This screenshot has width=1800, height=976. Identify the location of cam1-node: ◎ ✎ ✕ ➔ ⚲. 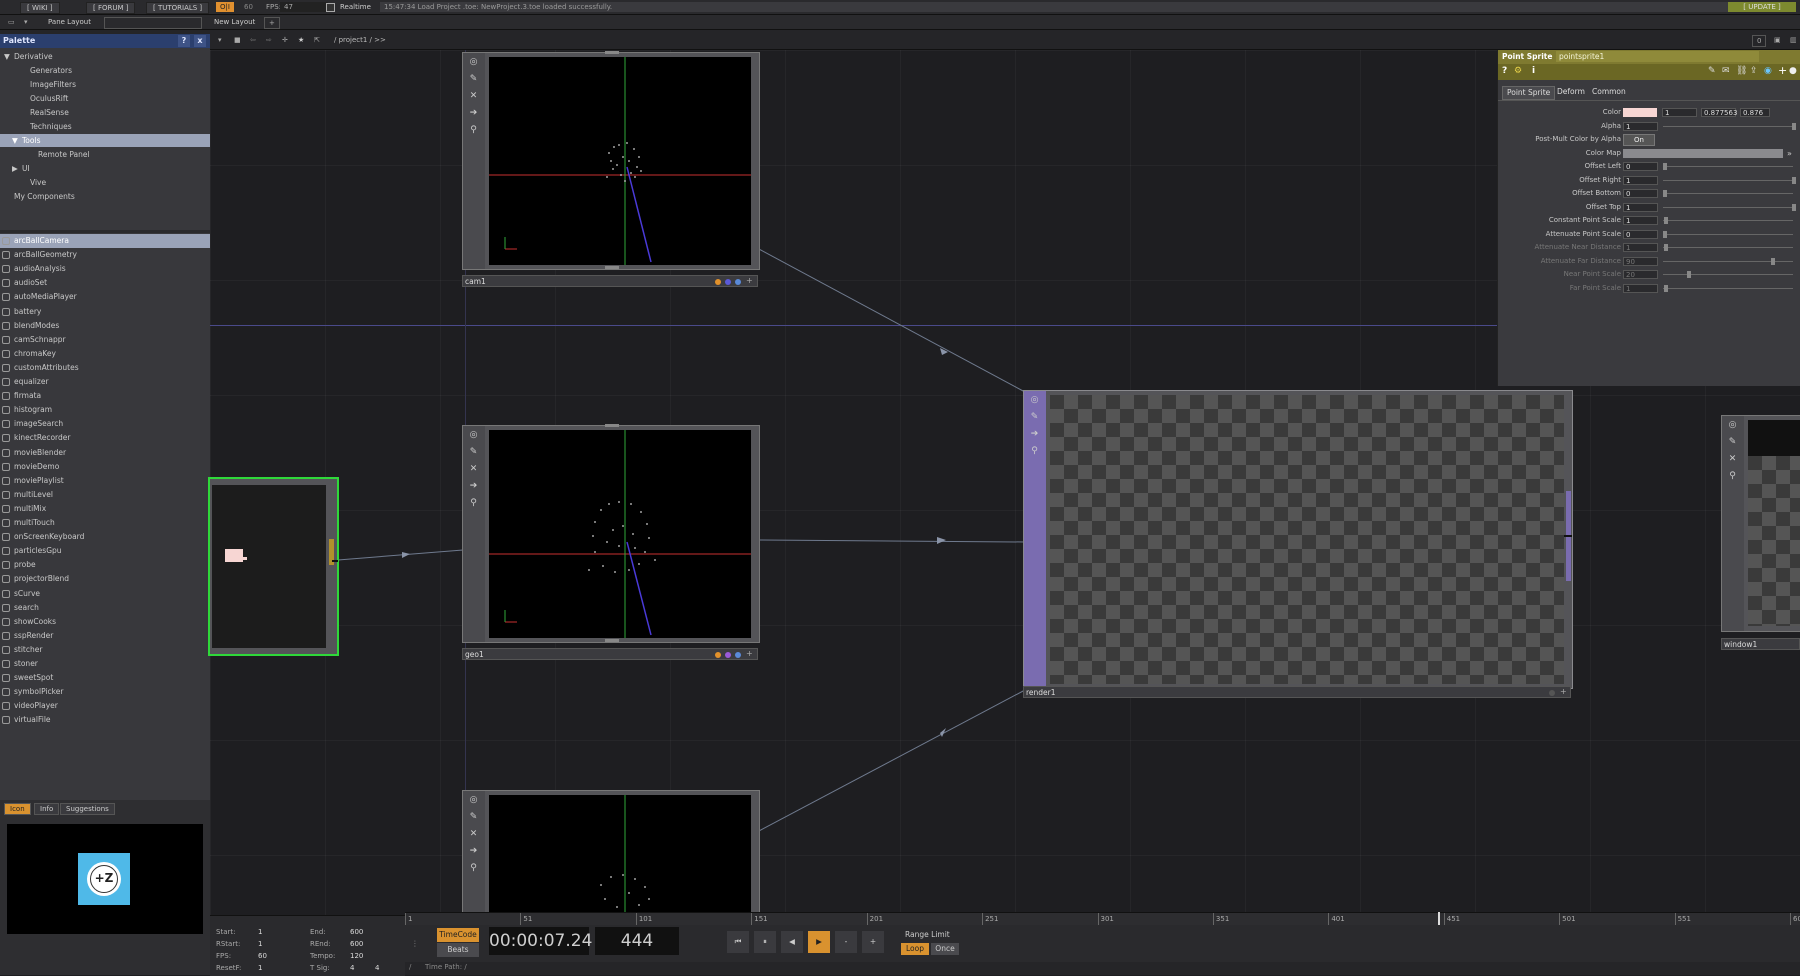
(611, 160).